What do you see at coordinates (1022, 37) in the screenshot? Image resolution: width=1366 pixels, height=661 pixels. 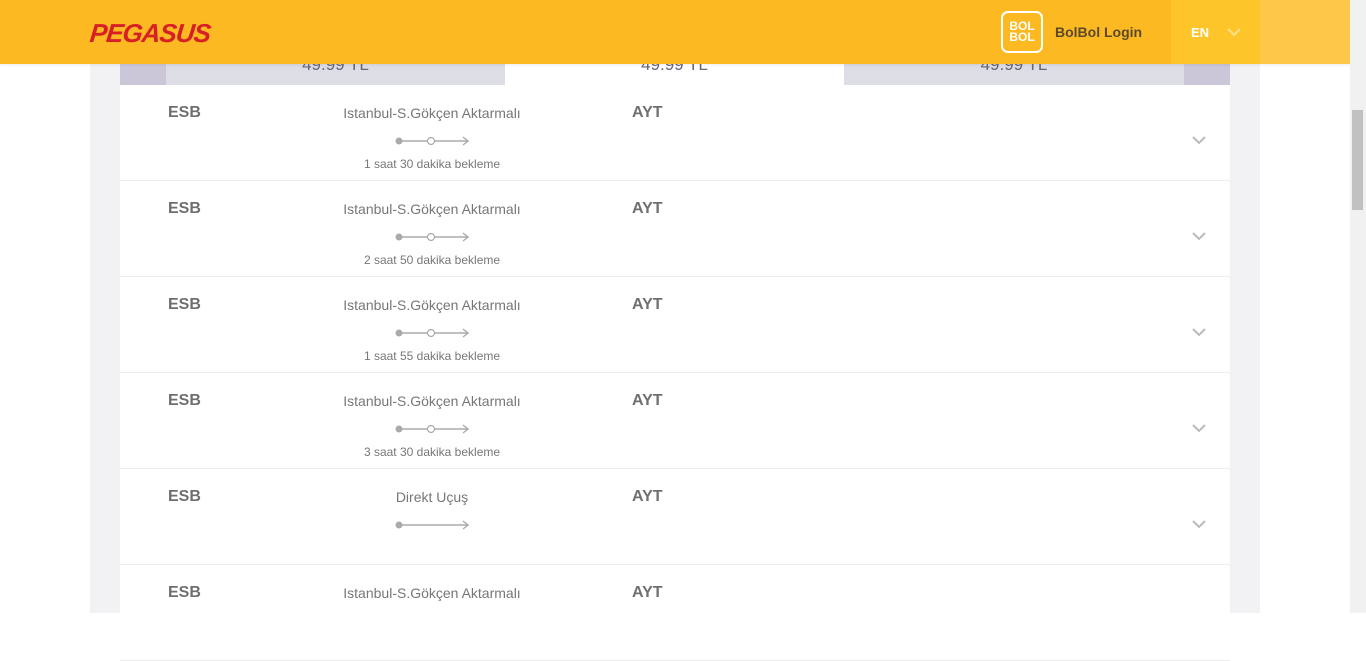 I see `bolbol-badge-line-2: BOL` at bounding box center [1022, 37].